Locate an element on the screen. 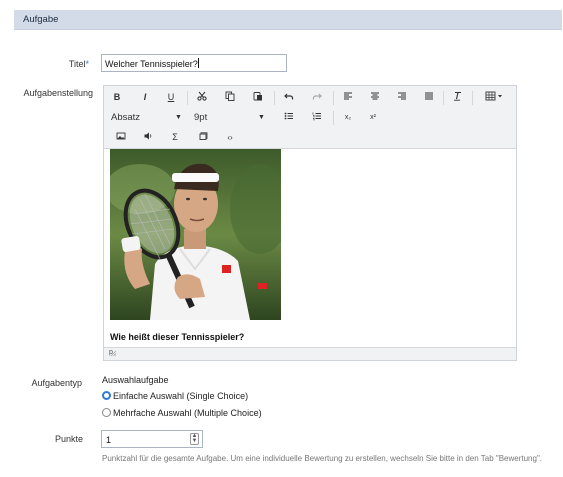 The height and width of the screenshot is (477, 563). insert-snippet-button is located at coordinates (203, 137).